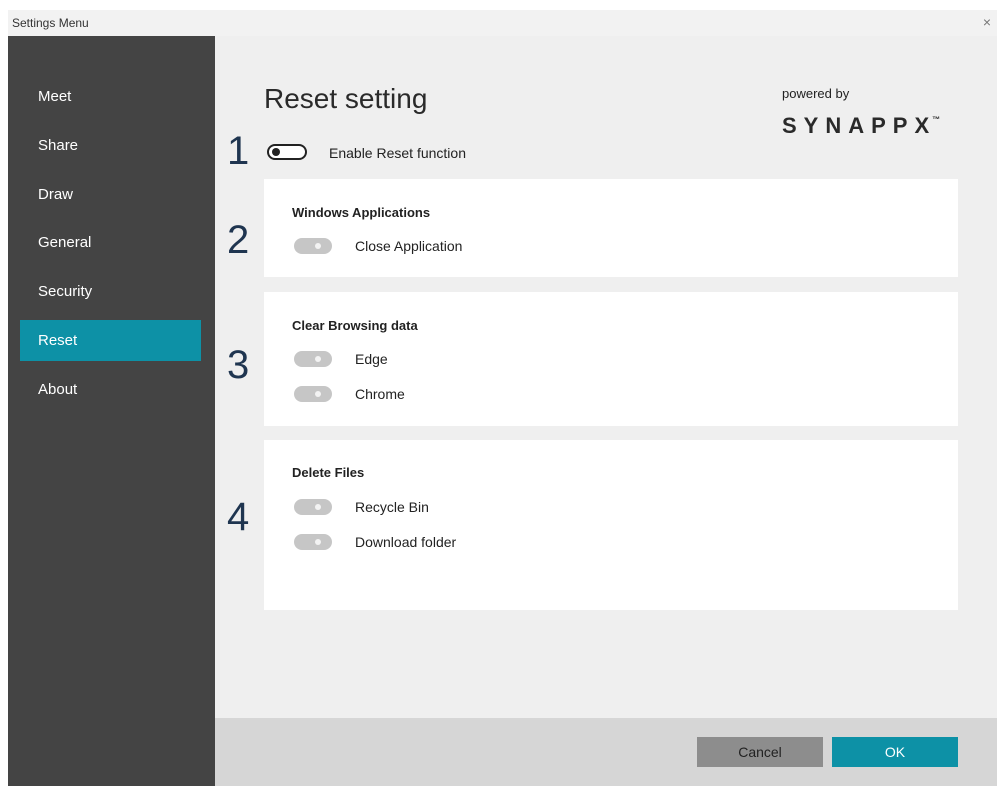 This screenshot has width=997, height=786. I want to click on enable-reset-toggle, so click(287, 152).